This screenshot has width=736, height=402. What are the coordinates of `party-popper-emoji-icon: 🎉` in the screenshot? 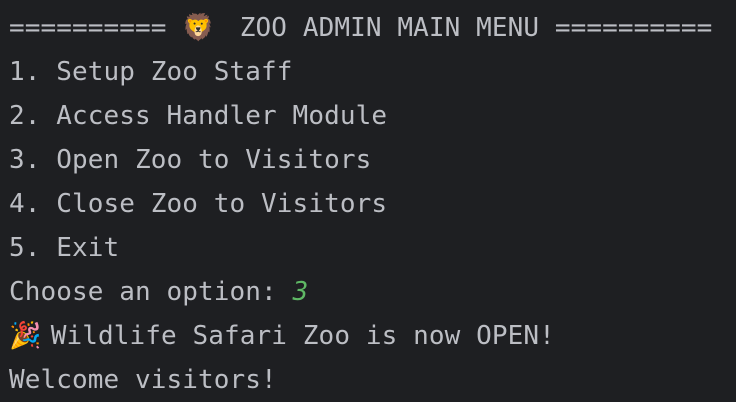 It's located at (25, 336).